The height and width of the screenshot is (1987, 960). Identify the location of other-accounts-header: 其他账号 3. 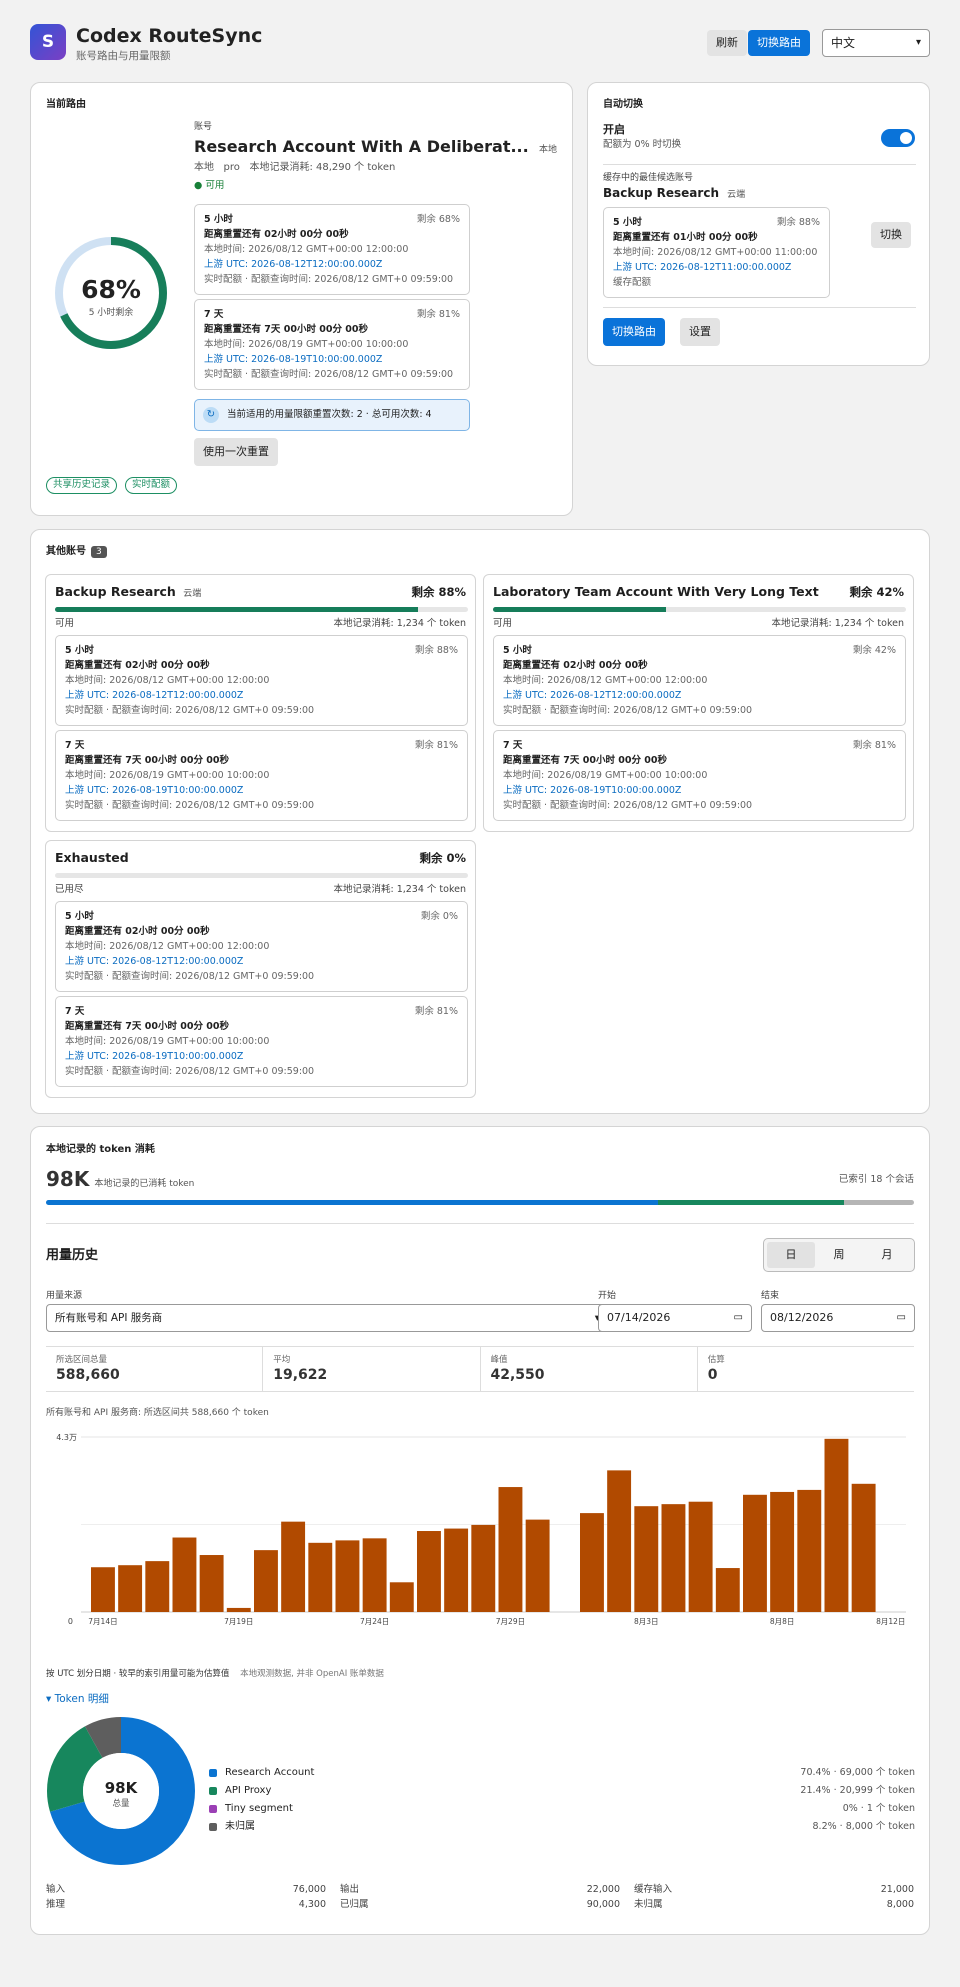
(76, 552).